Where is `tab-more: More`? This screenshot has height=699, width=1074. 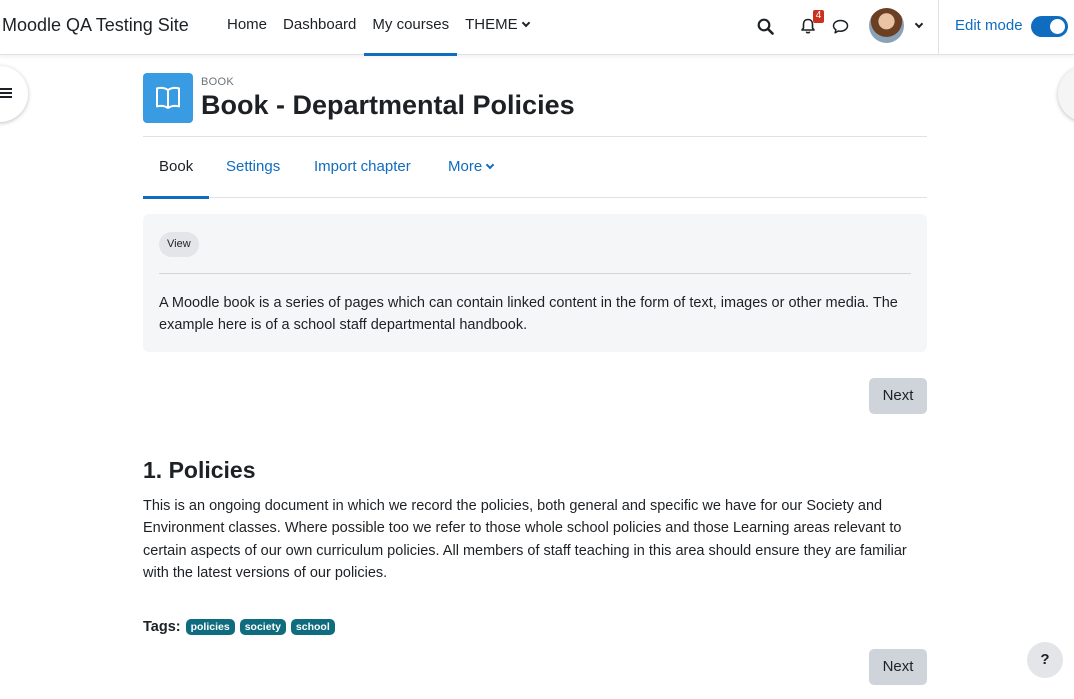
tab-more: More is located at coordinates (470, 167).